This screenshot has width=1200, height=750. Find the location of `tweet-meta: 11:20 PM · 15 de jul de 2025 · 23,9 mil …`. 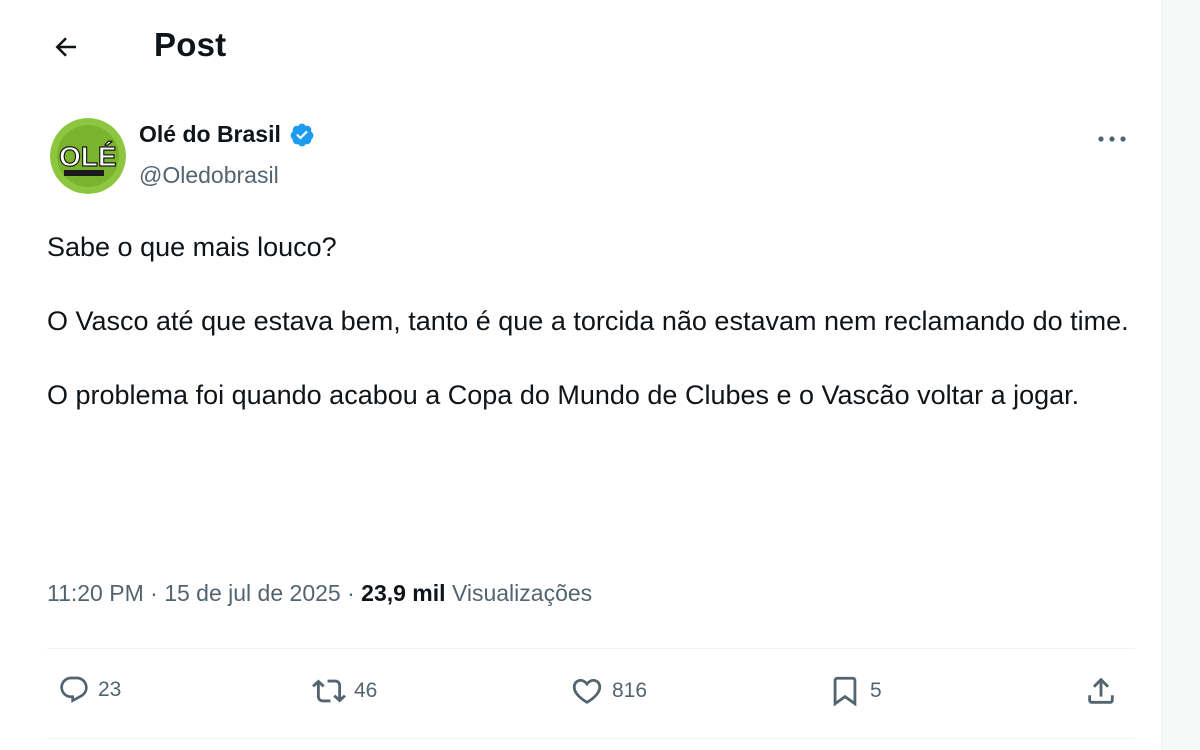

tweet-meta: 11:20 PM · 15 de jul de 2025 · 23,9 mil … is located at coordinates (319, 593).